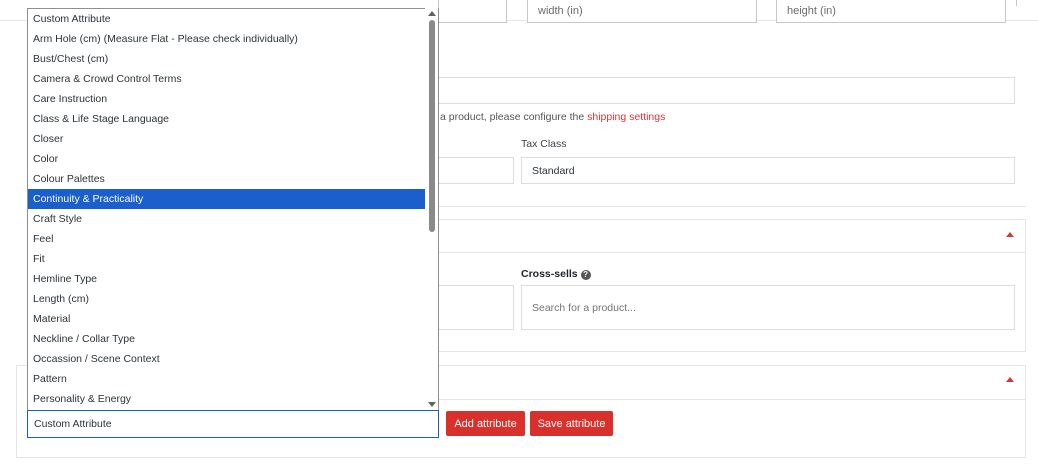  What do you see at coordinates (626, 117) in the screenshot?
I see `shipping-settings-link: shipping settings` at bounding box center [626, 117].